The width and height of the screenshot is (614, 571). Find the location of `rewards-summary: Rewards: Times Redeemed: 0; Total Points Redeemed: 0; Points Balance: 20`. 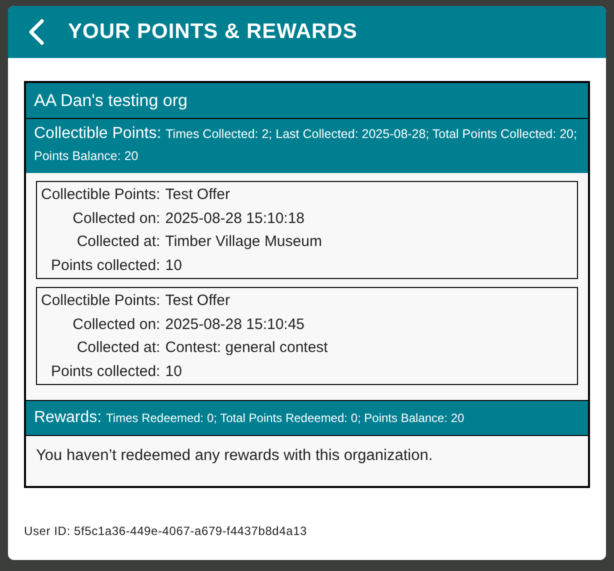

rewards-summary: Rewards: Times Redeemed: 0; Total Points Redeemed: 0; Points Balance: 20 is located at coordinates (249, 418).